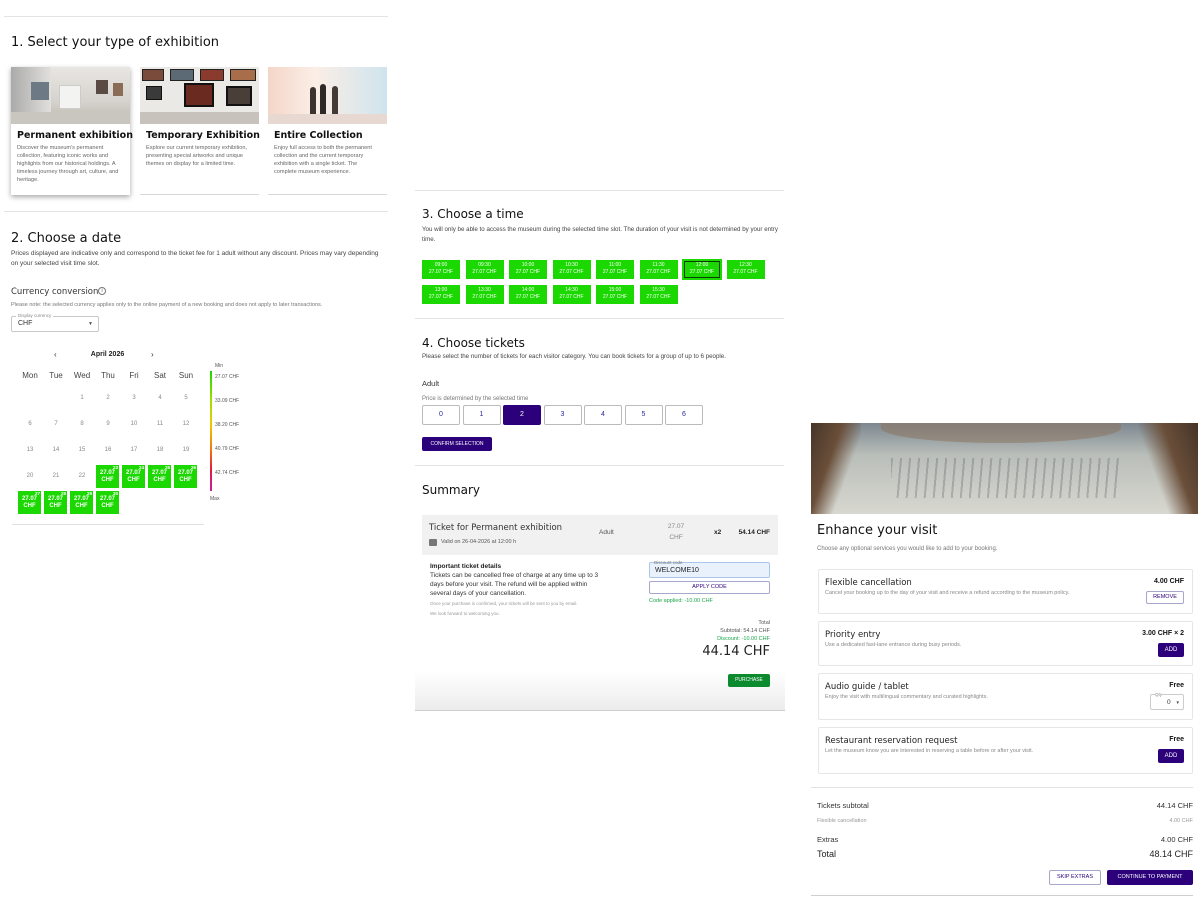 The image size is (1198, 897). Describe the element at coordinates (115, 42) in the screenshot. I see `section1-title: 1. Select your type of exhibition` at that location.